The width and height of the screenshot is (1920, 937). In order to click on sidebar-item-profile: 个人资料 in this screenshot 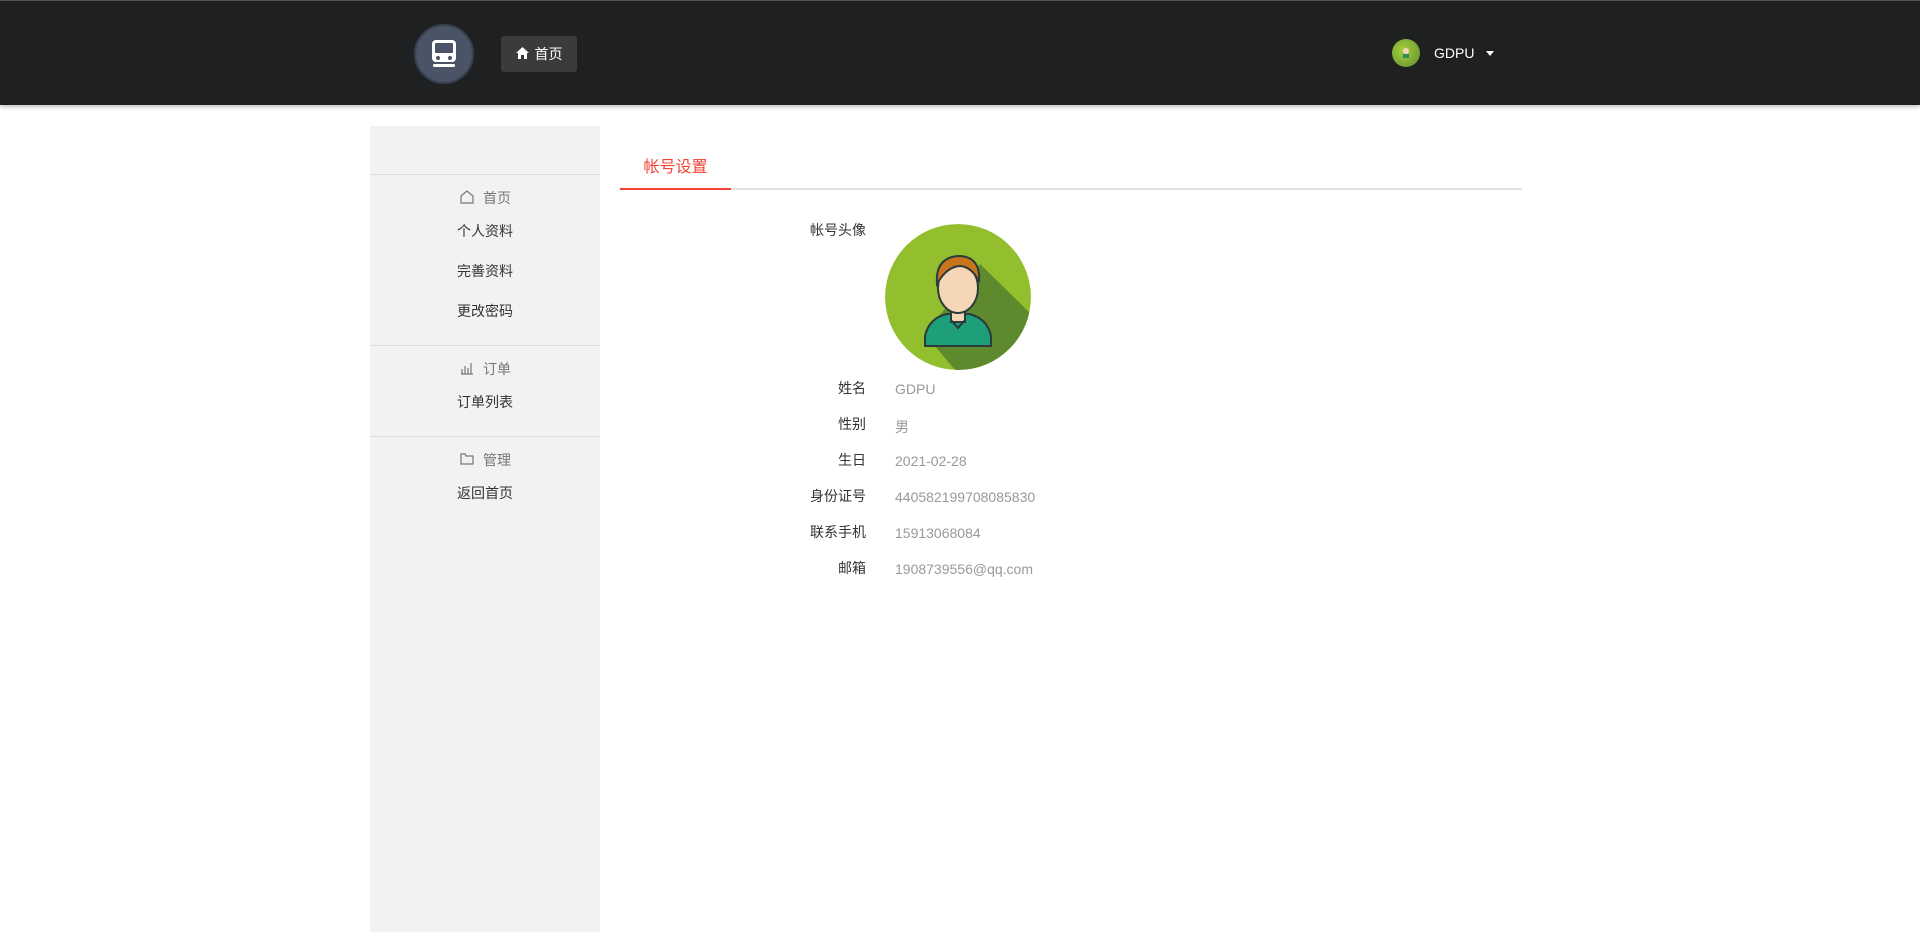, I will do `click(485, 231)`.